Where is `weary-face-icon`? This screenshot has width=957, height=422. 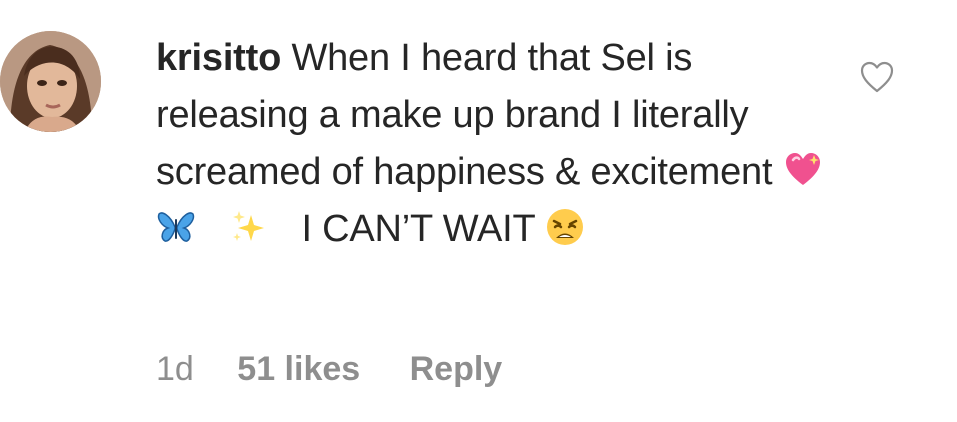 weary-face-icon is located at coordinates (565, 227).